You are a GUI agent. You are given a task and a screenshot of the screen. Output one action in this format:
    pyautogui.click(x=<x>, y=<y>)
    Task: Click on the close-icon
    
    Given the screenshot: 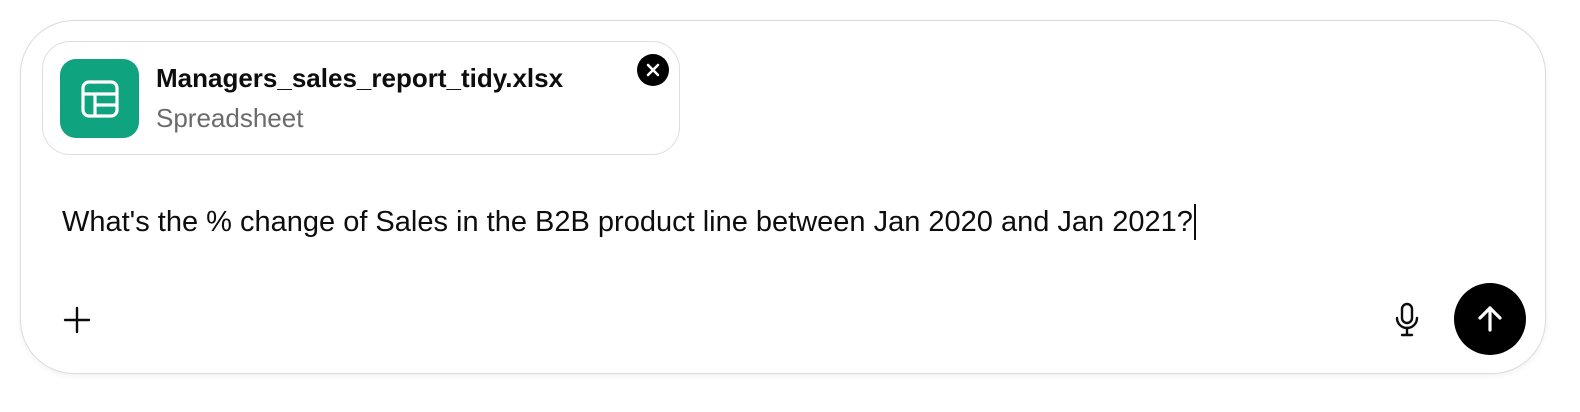 What is the action you would take?
    pyautogui.click(x=653, y=70)
    